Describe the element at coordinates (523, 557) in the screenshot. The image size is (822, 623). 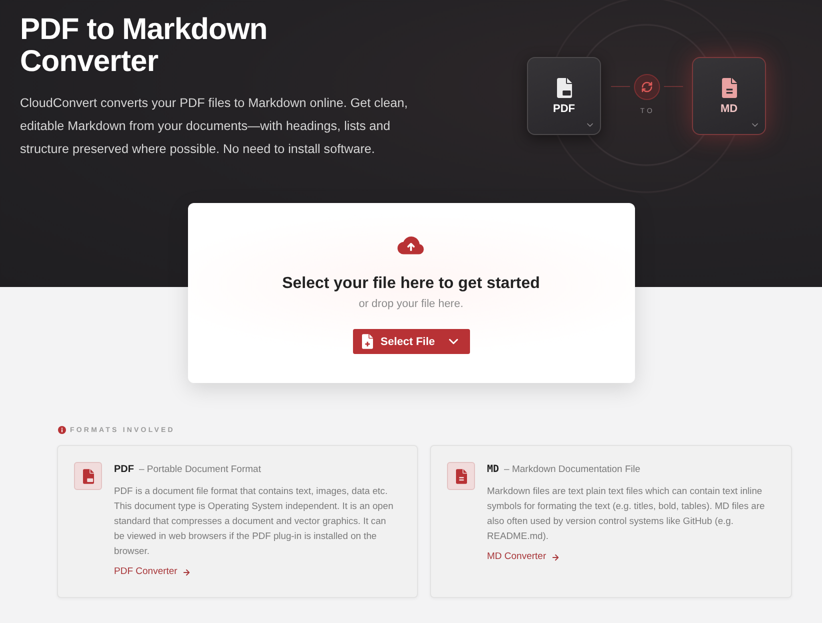
I see `converter-link: MD Converter` at that location.